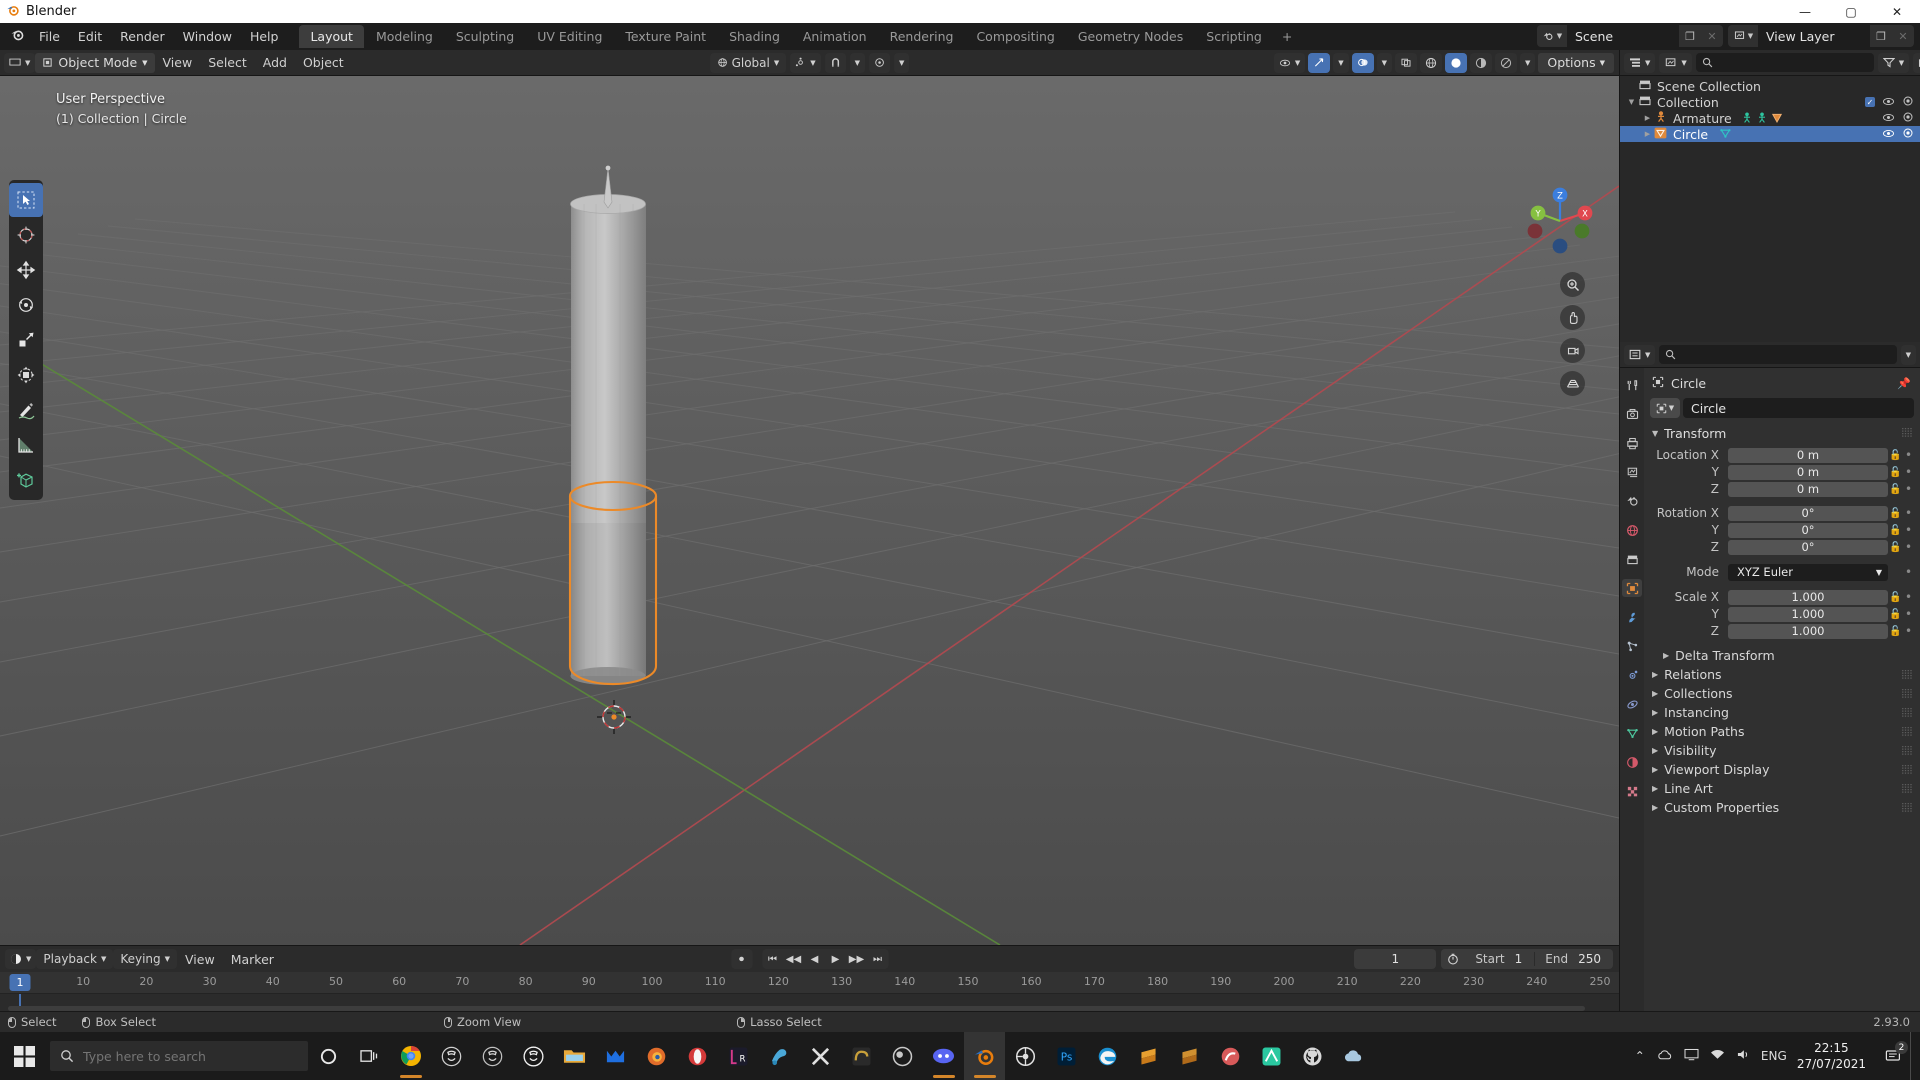 This screenshot has width=1920, height=1080. I want to click on timeline-current-frame-indicator: 1, so click(20, 982).